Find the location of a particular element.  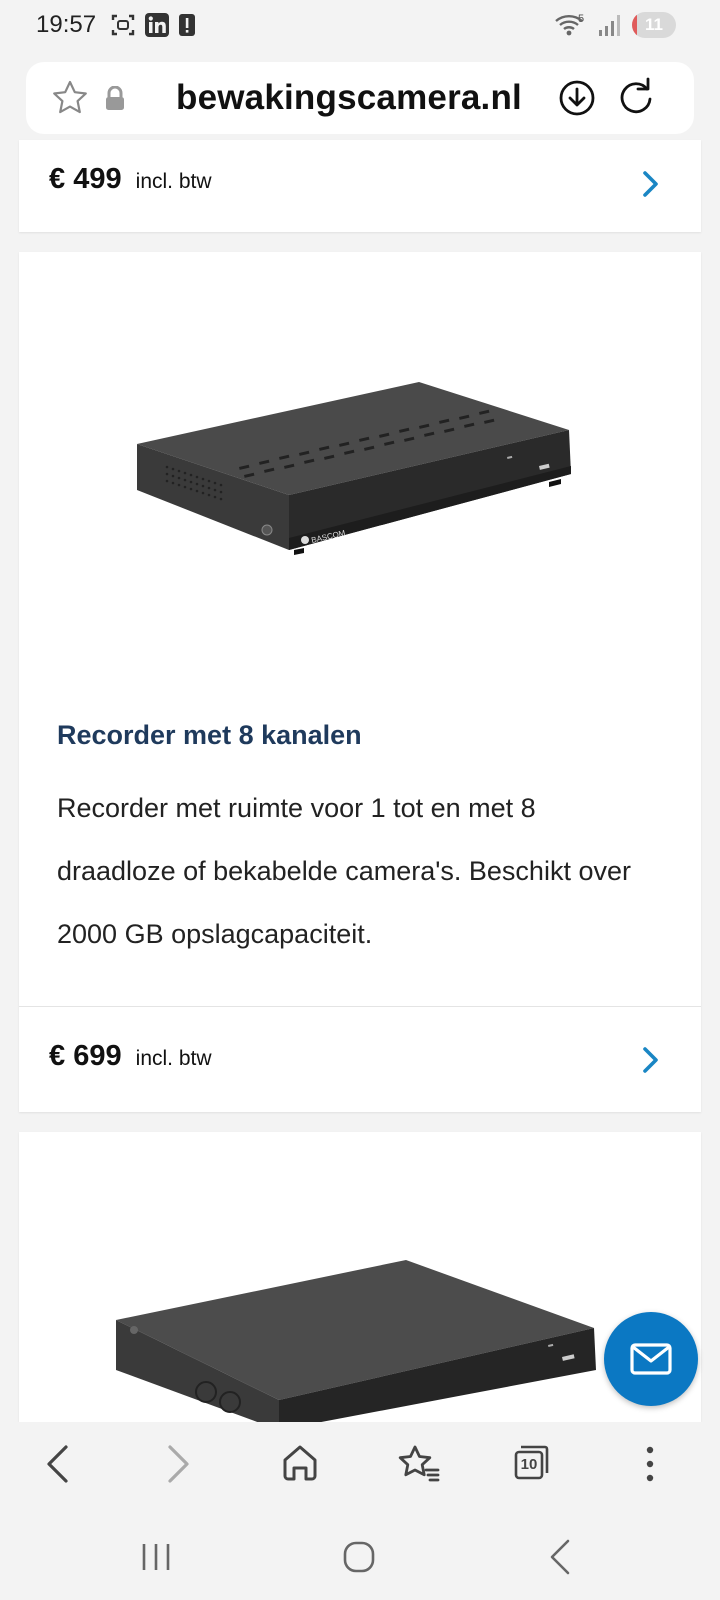

forward-icon is located at coordinates (179, 1464).